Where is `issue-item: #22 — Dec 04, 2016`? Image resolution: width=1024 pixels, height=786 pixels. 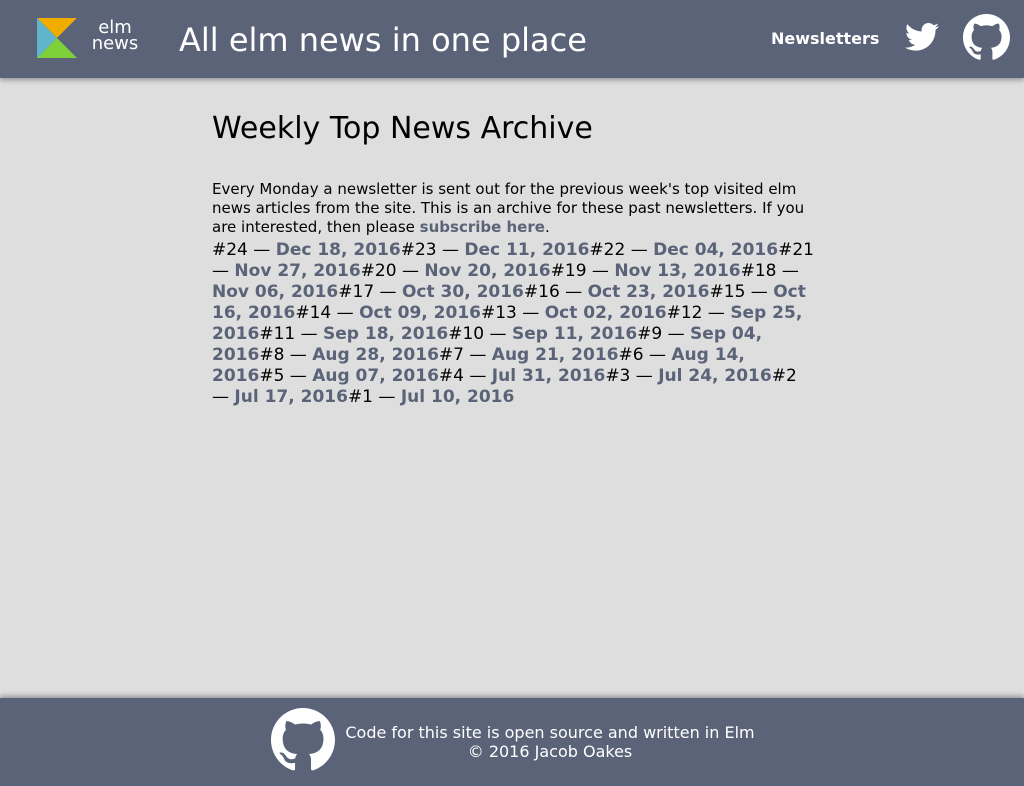 issue-item: #22 — Dec 04, 2016 is located at coordinates (683, 250).